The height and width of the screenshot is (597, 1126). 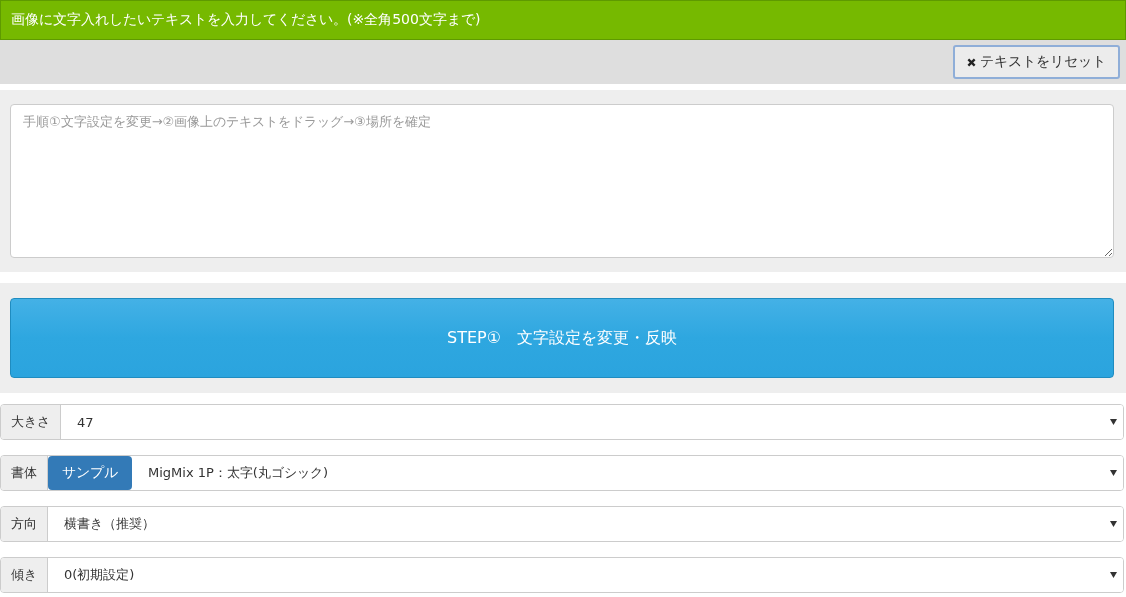 I want to click on close-icon, so click(x=971, y=62).